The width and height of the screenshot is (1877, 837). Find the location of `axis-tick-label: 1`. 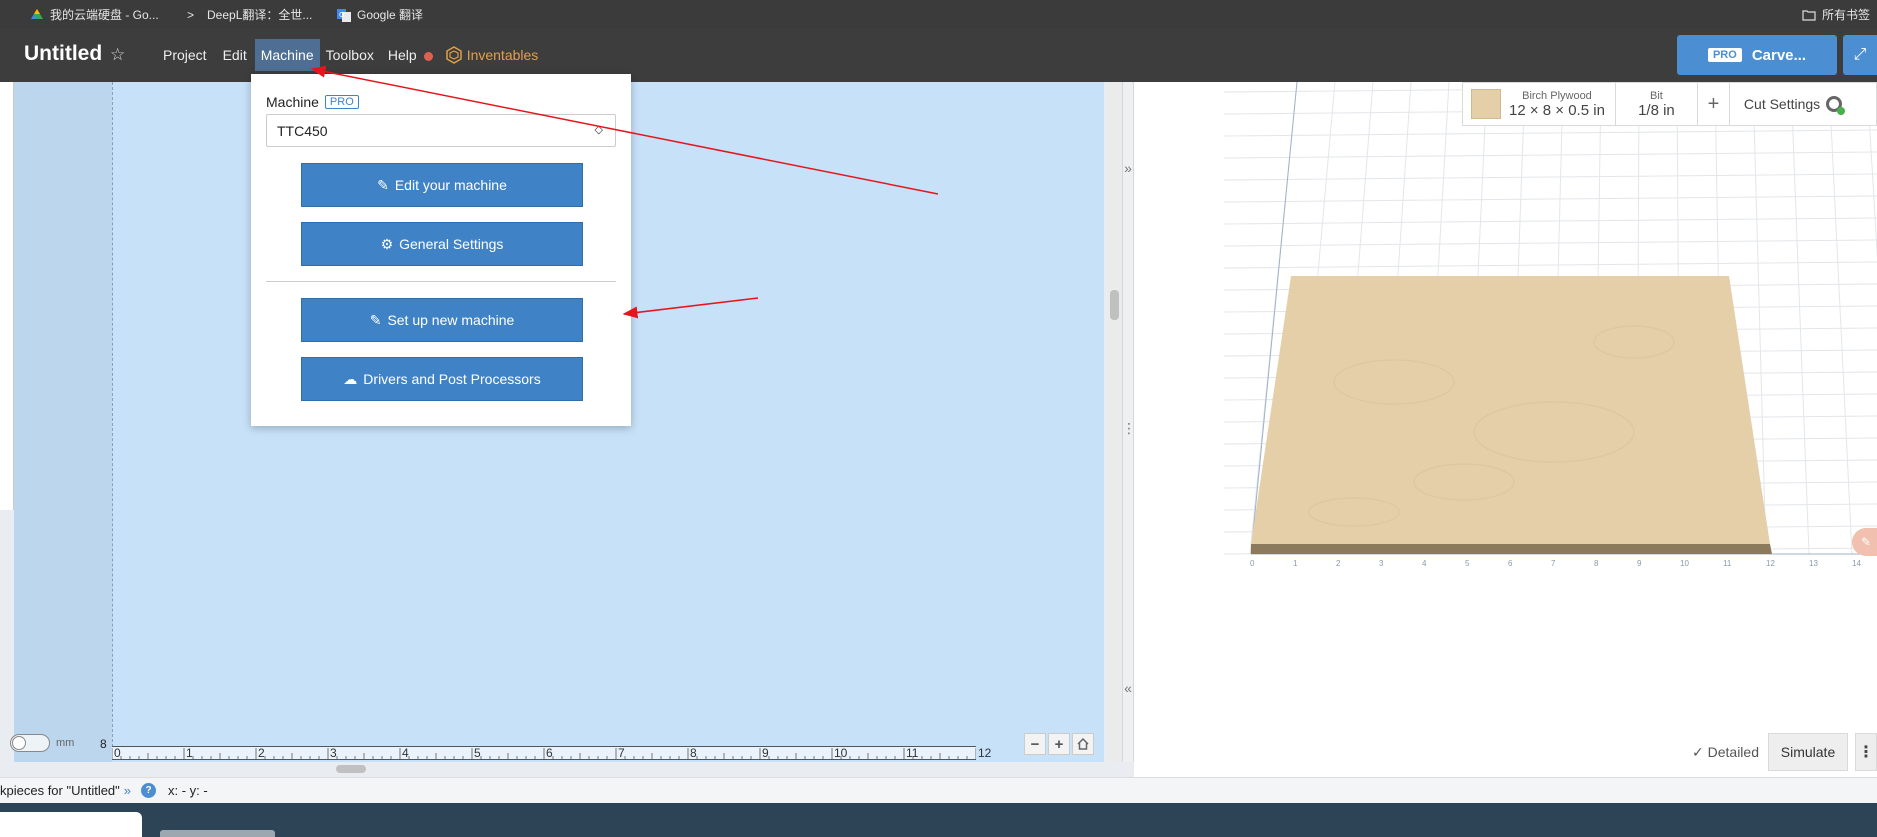

axis-tick-label: 1 is located at coordinates (1295, 563).